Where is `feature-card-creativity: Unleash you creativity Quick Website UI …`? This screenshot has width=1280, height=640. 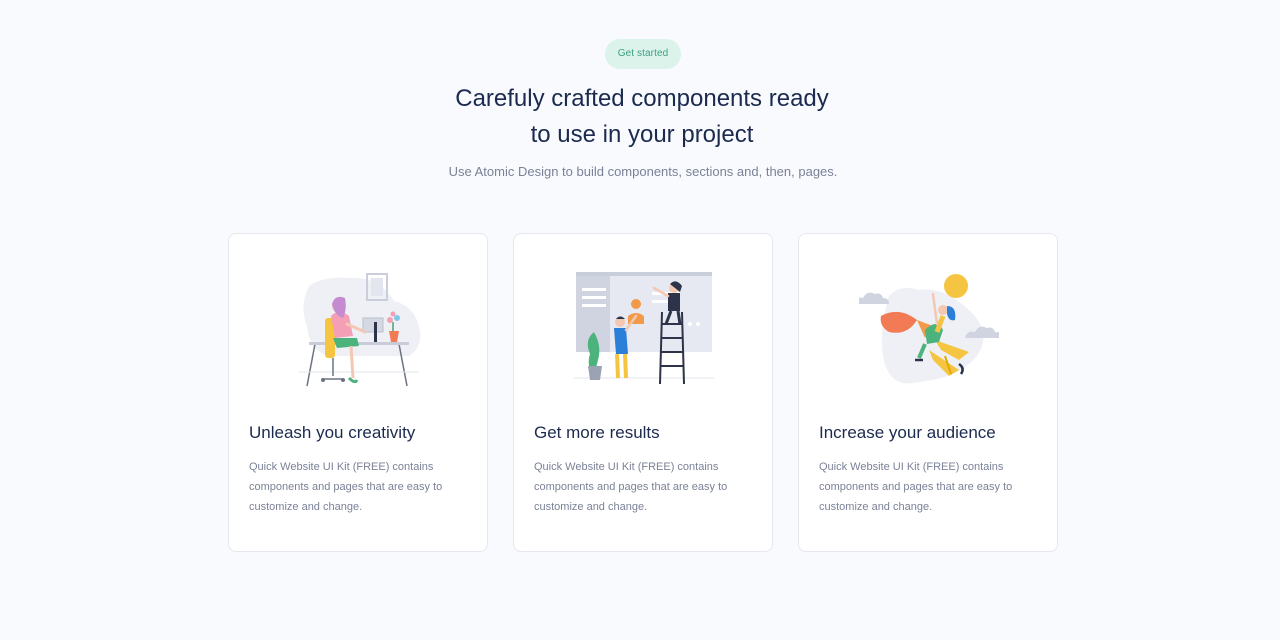
feature-card-creativity: Unleash you creativity Quick Website UI … is located at coordinates (358, 392).